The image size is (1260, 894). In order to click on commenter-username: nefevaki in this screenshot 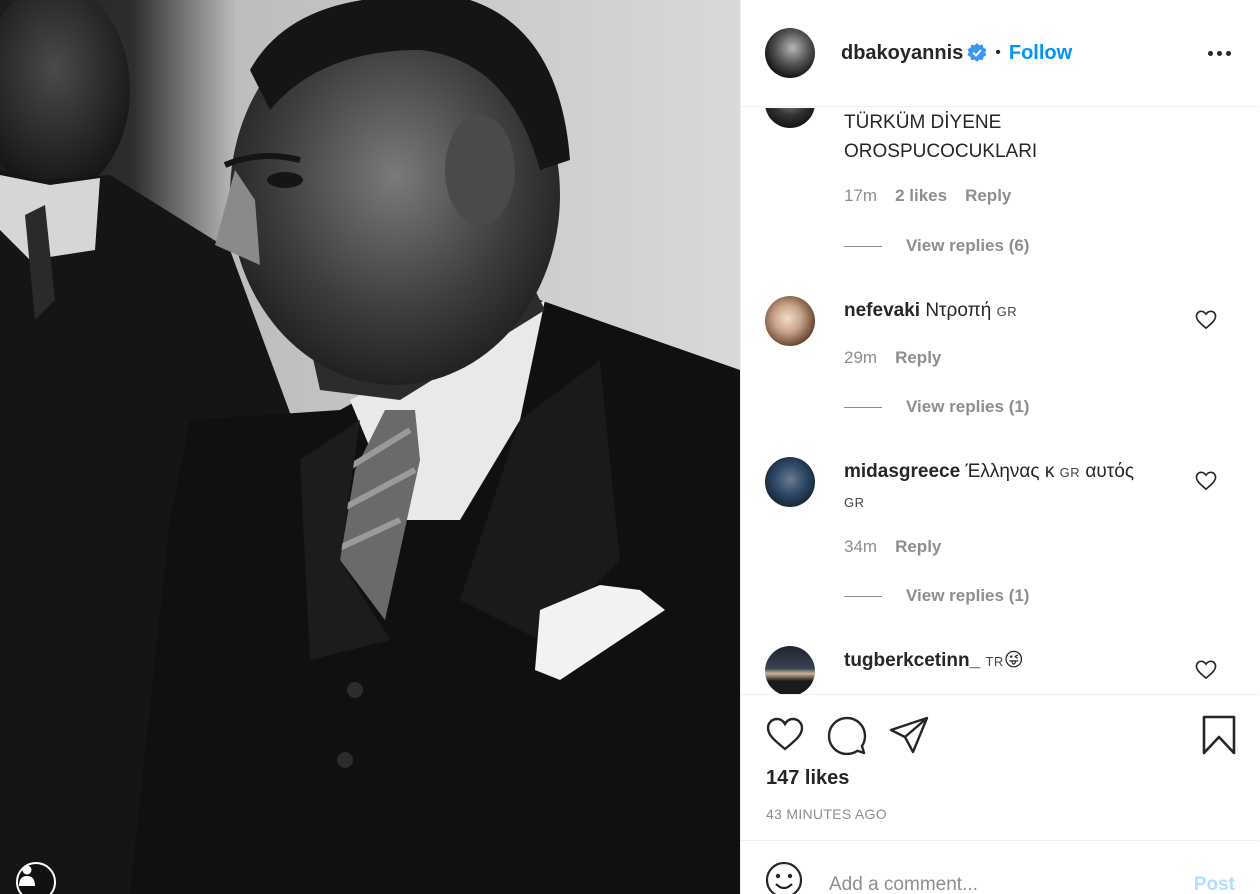, I will do `click(882, 310)`.